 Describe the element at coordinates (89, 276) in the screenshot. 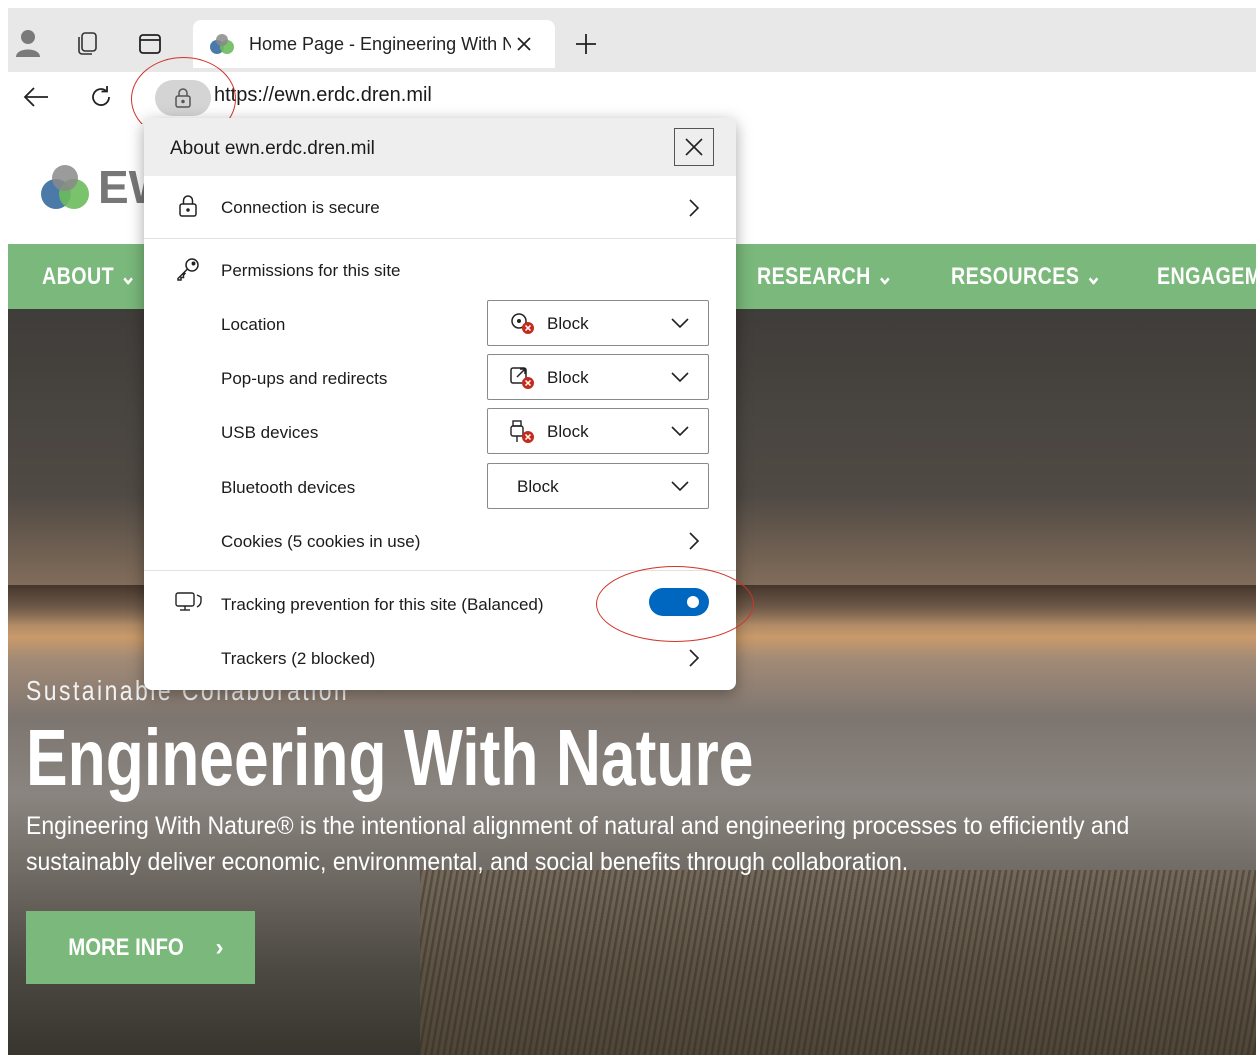

I see `nav-about: ABOUT ⌄` at that location.